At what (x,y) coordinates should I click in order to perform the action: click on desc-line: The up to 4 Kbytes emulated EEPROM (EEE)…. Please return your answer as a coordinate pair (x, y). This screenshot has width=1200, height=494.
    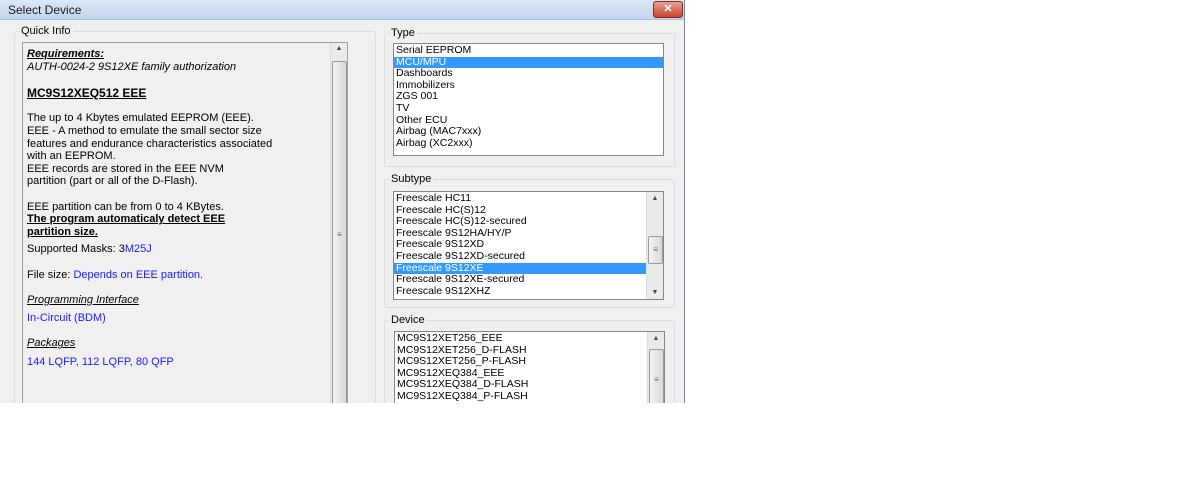
    Looking at the image, I should click on (140, 118).